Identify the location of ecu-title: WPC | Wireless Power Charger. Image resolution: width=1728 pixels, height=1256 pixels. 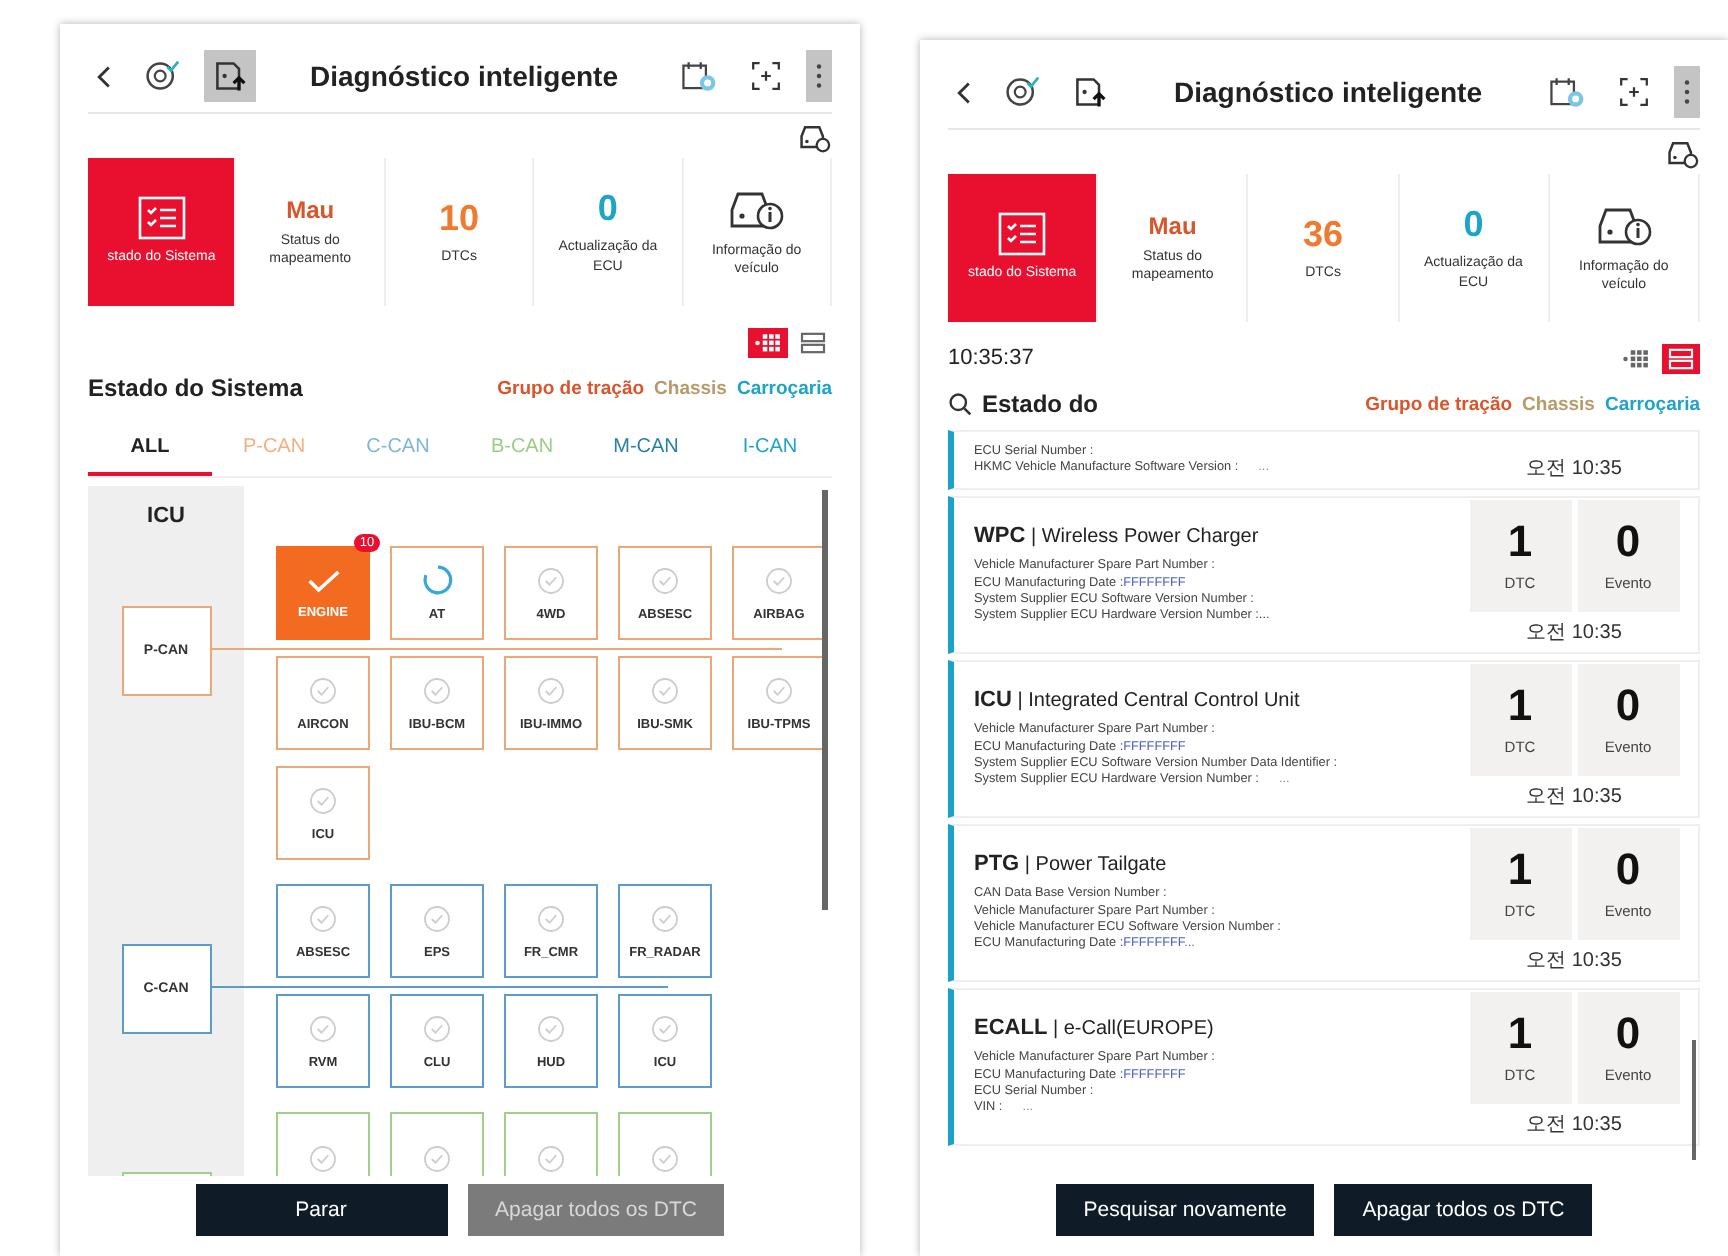
(1117, 536).